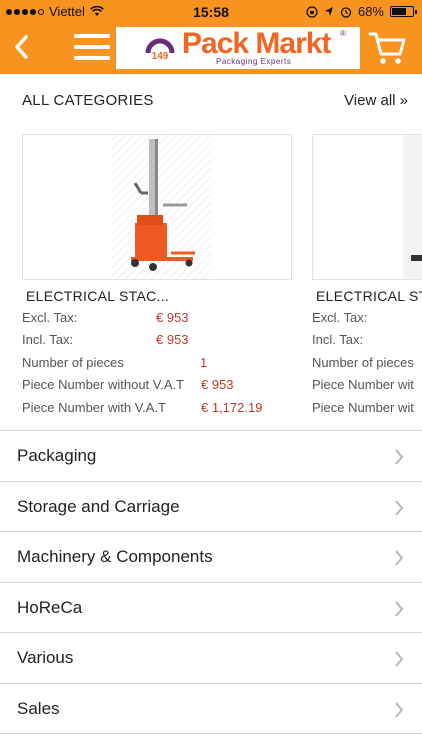 Image resolution: width=422 pixels, height=750 pixels. What do you see at coordinates (105, 339) in the screenshot?
I see `incl-tax-row: Incl. Tax: € 953` at bounding box center [105, 339].